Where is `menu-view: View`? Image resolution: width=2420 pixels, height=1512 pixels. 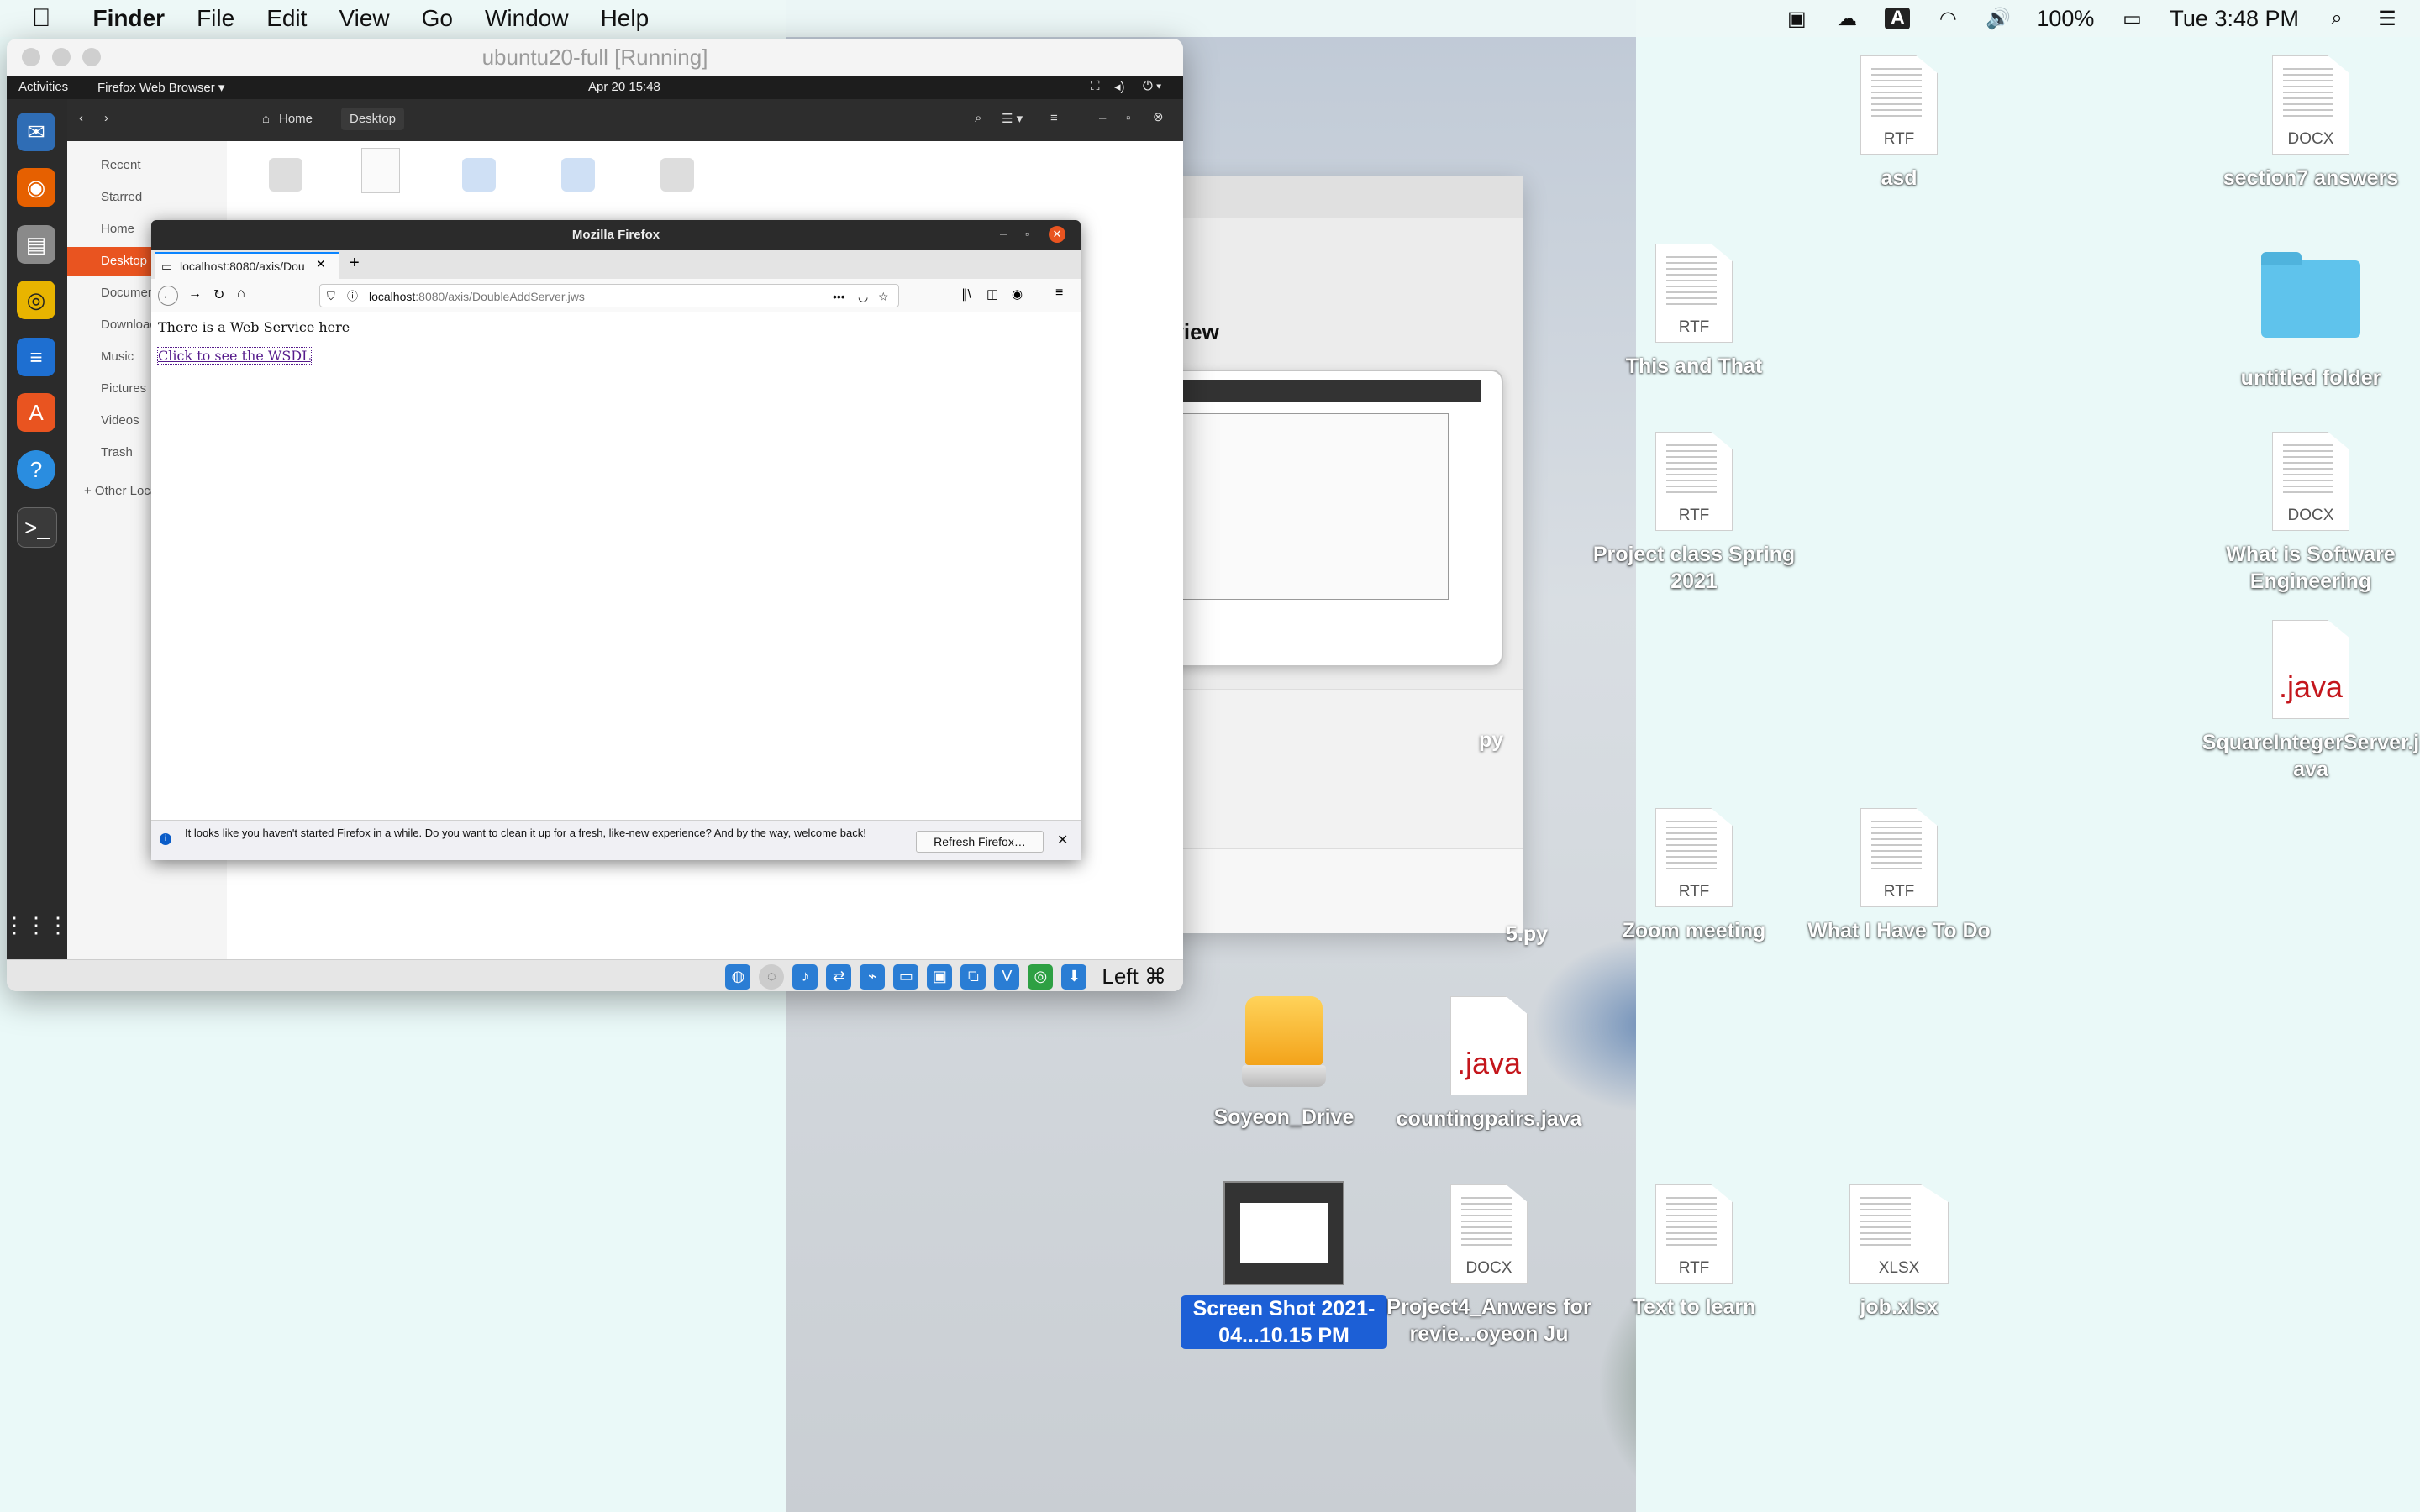 menu-view: View is located at coordinates (364, 18).